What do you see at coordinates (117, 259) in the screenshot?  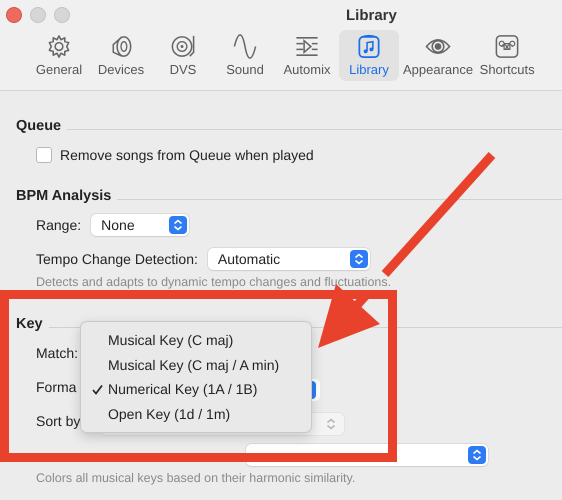 I see `field-label: Tempo Change Detection:` at bounding box center [117, 259].